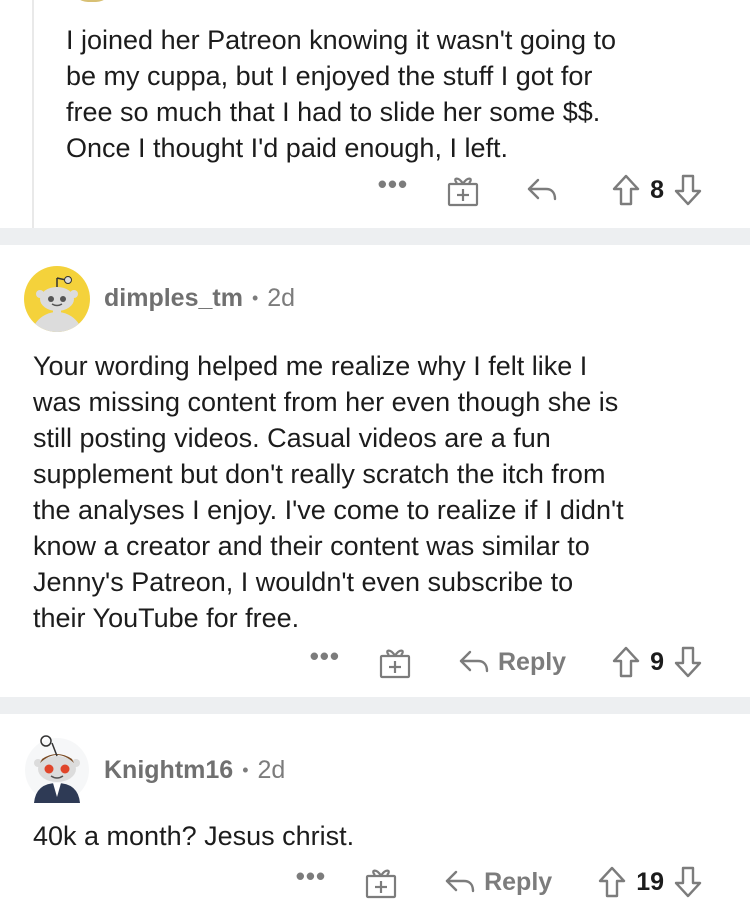 This screenshot has height=919, width=750. I want to click on comment-body-line: 40k a month? Jesus christ., so click(194, 836).